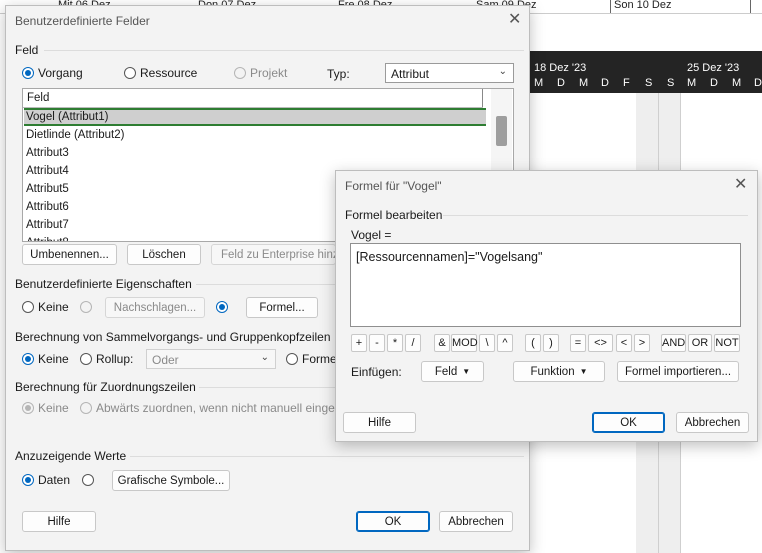 The width and height of the screenshot is (762, 553). Describe the element at coordinates (673, 343) in the screenshot. I see `operator-and-button: AND` at that location.